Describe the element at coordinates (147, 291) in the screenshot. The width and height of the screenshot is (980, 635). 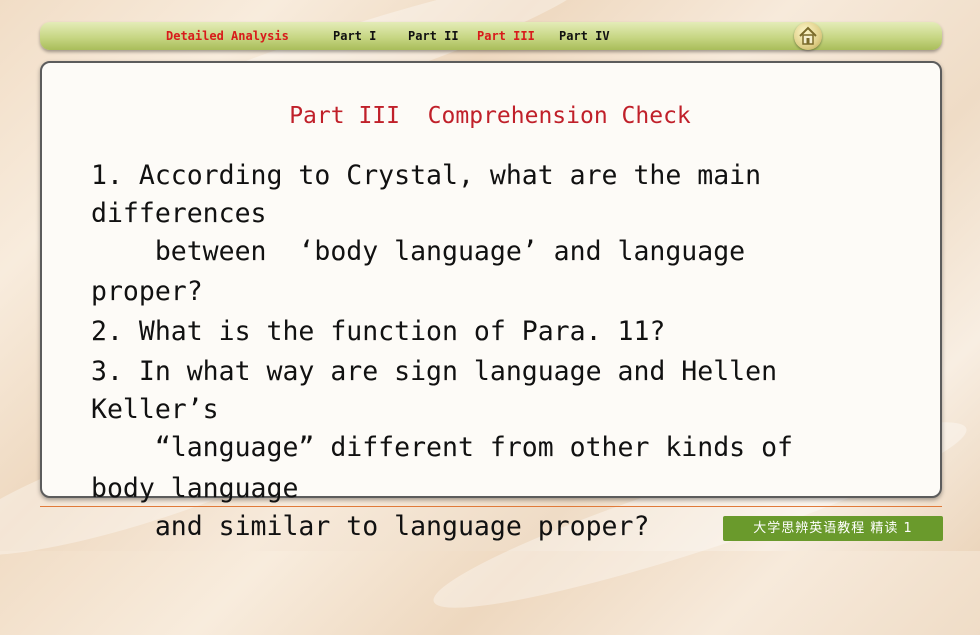
I see `question-line: proper?` at that location.